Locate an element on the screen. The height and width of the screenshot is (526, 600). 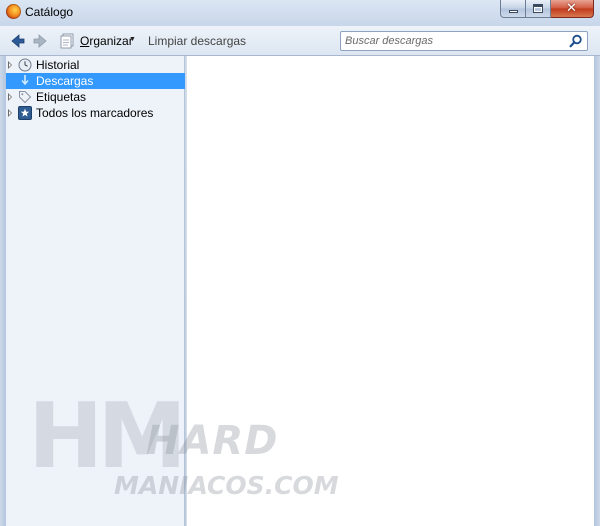
sidebar-item-descargas: Descargas is located at coordinates (95, 81).